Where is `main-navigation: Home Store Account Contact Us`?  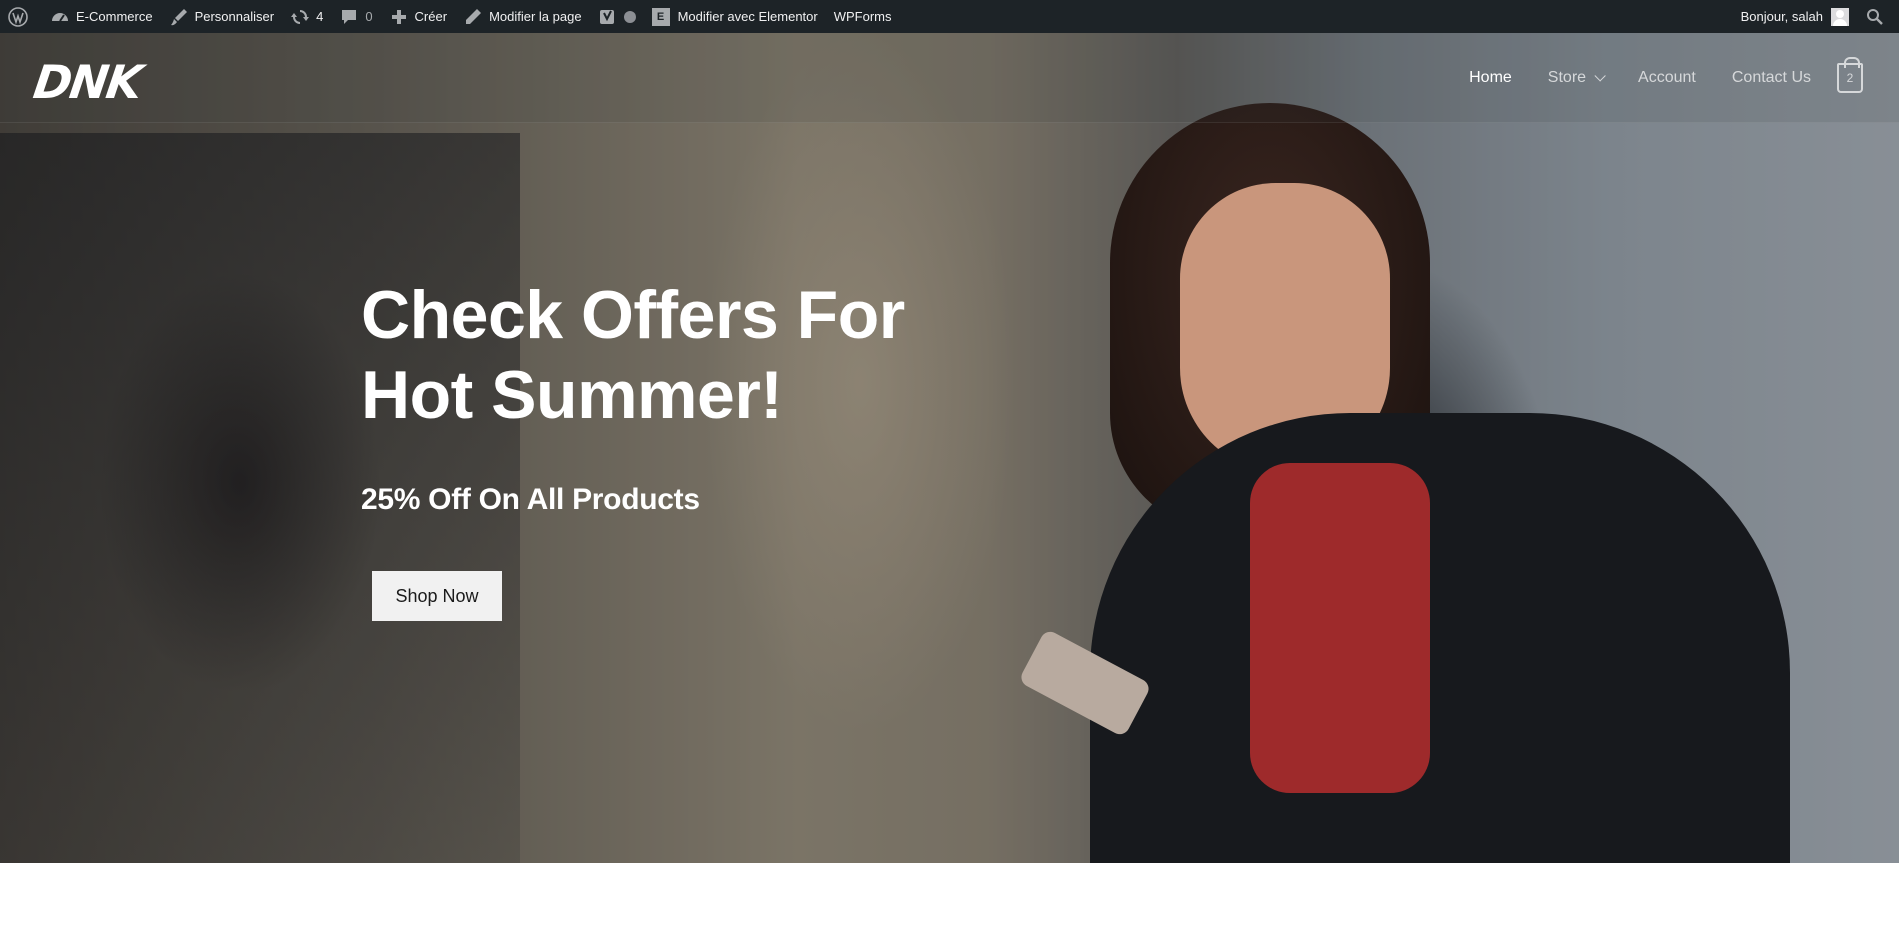 main-navigation: Home Store Account Contact Us is located at coordinates (1622, 78).